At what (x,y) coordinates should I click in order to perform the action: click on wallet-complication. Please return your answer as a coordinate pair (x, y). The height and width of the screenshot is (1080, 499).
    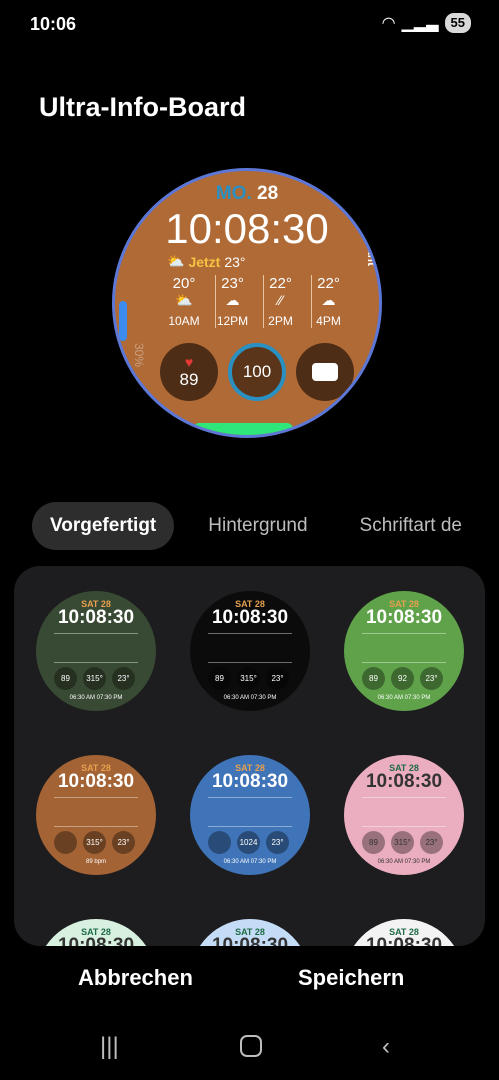
    Looking at the image, I should click on (325, 372).